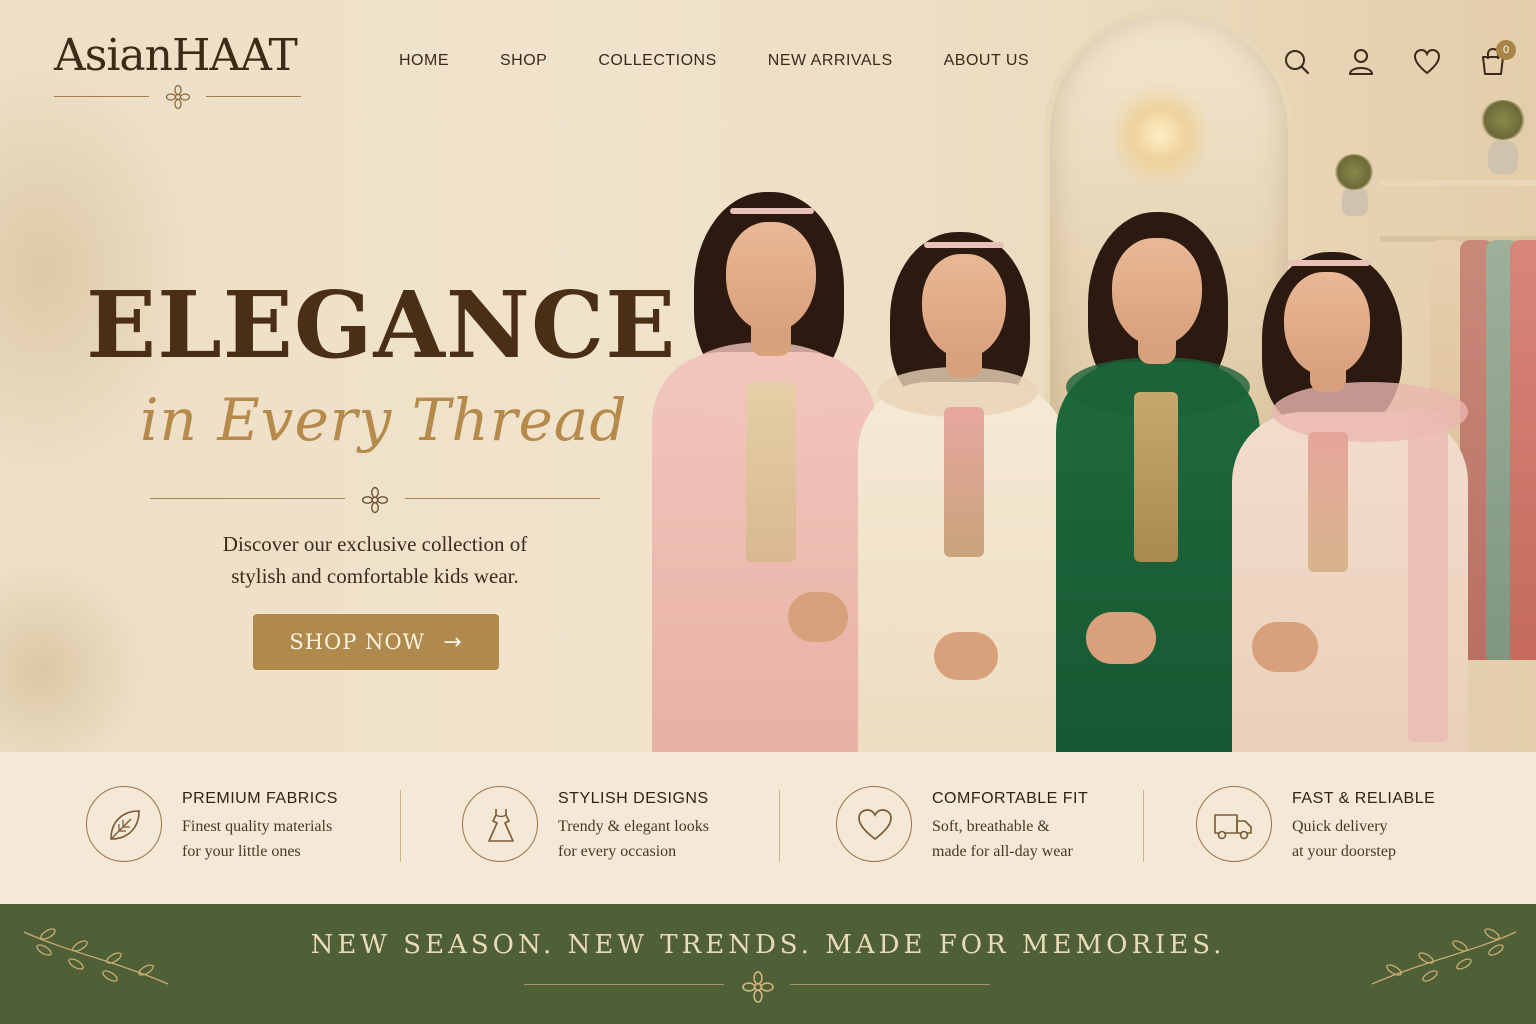 This screenshot has width=1536, height=1024. What do you see at coordinates (633, 826) in the screenshot?
I see `feature-text: Trendy & elegant looks` at bounding box center [633, 826].